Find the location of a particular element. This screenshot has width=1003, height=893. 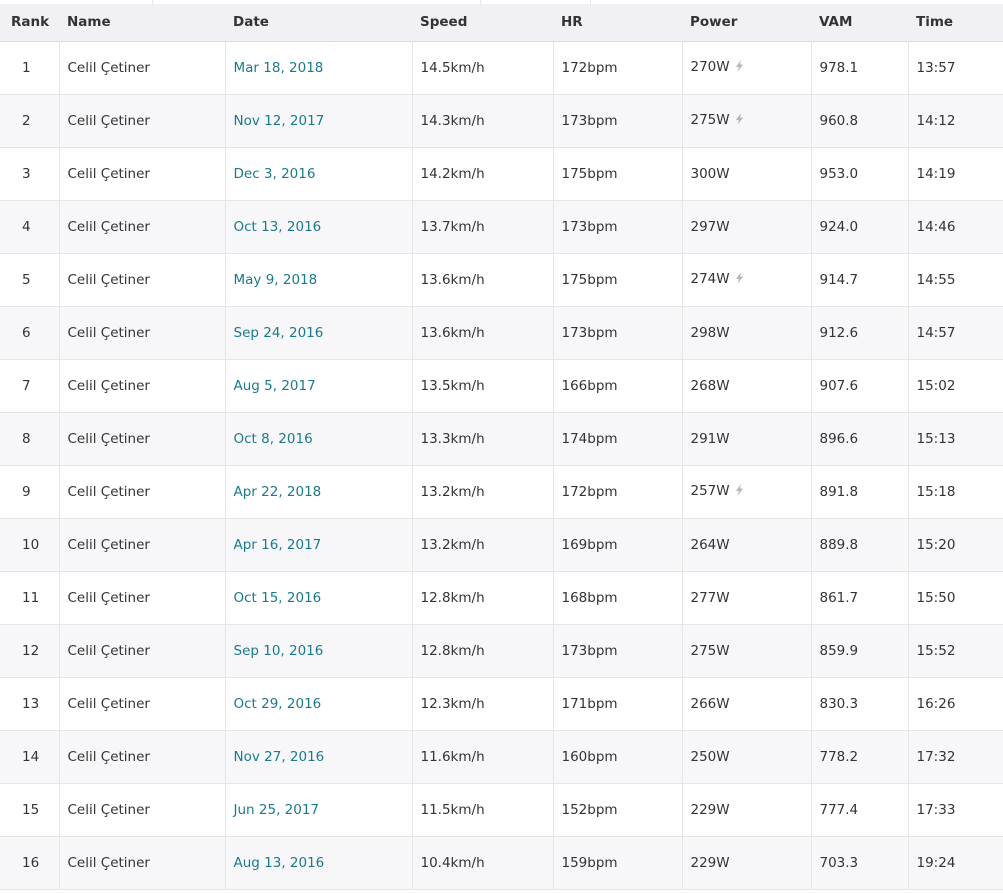

power-value: 274W is located at coordinates (710, 279).